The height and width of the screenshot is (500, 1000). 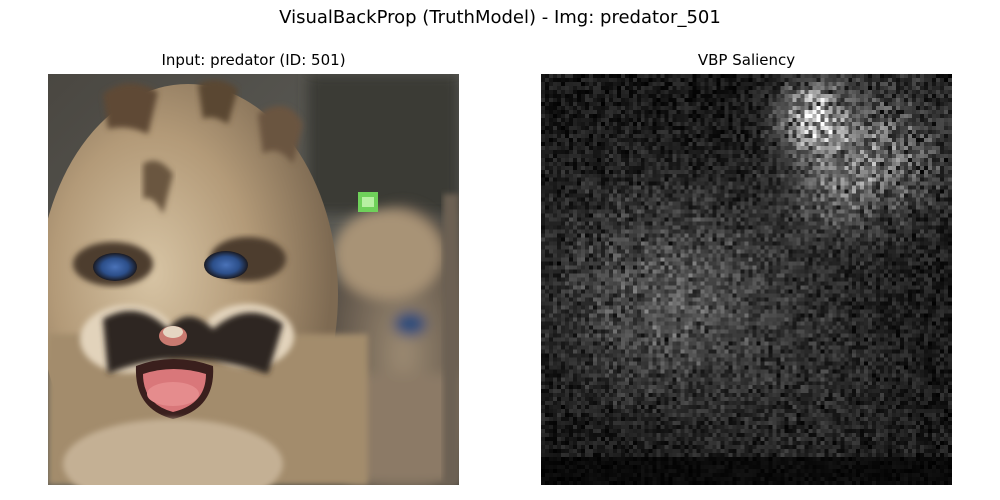 What do you see at coordinates (115, 267) in the screenshot?
I see `left-eye` at bounding box center [115, 267].